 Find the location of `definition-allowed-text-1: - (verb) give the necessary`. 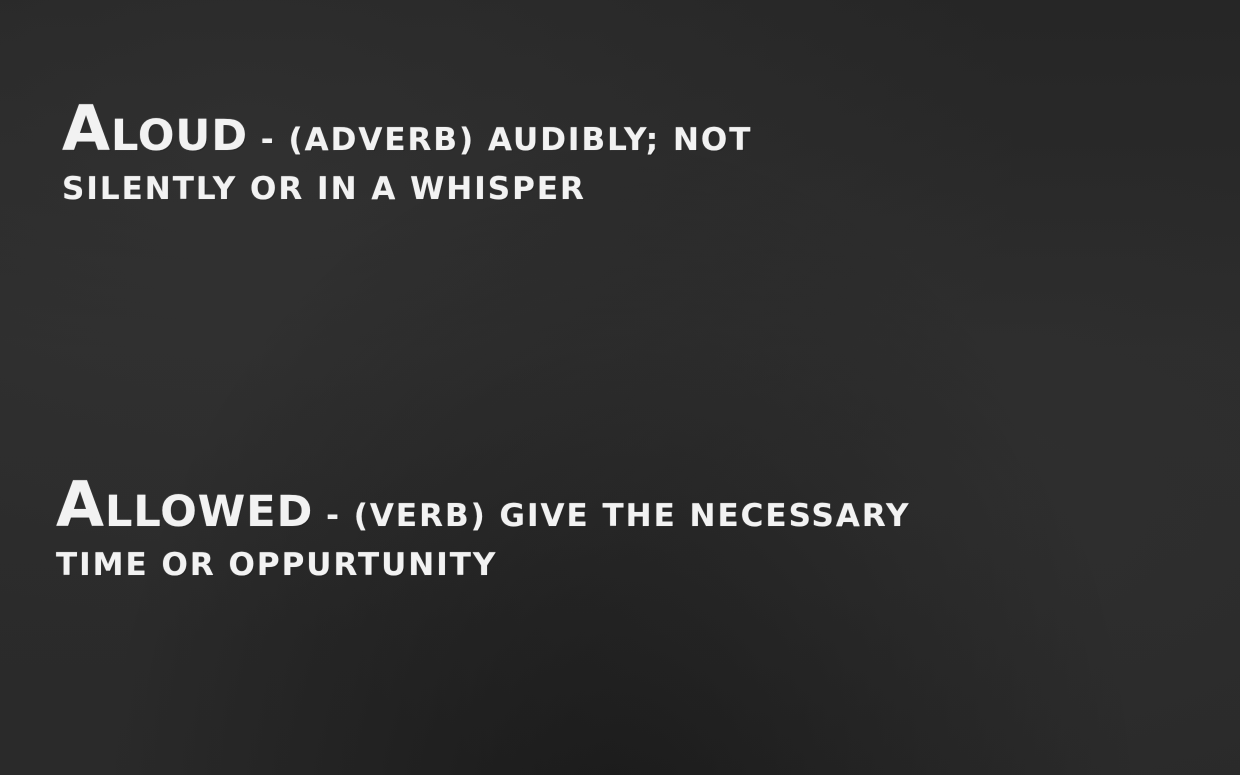

definition-allowed-text-1: - (verb) give the necessary is located at coordinates (612, 516).